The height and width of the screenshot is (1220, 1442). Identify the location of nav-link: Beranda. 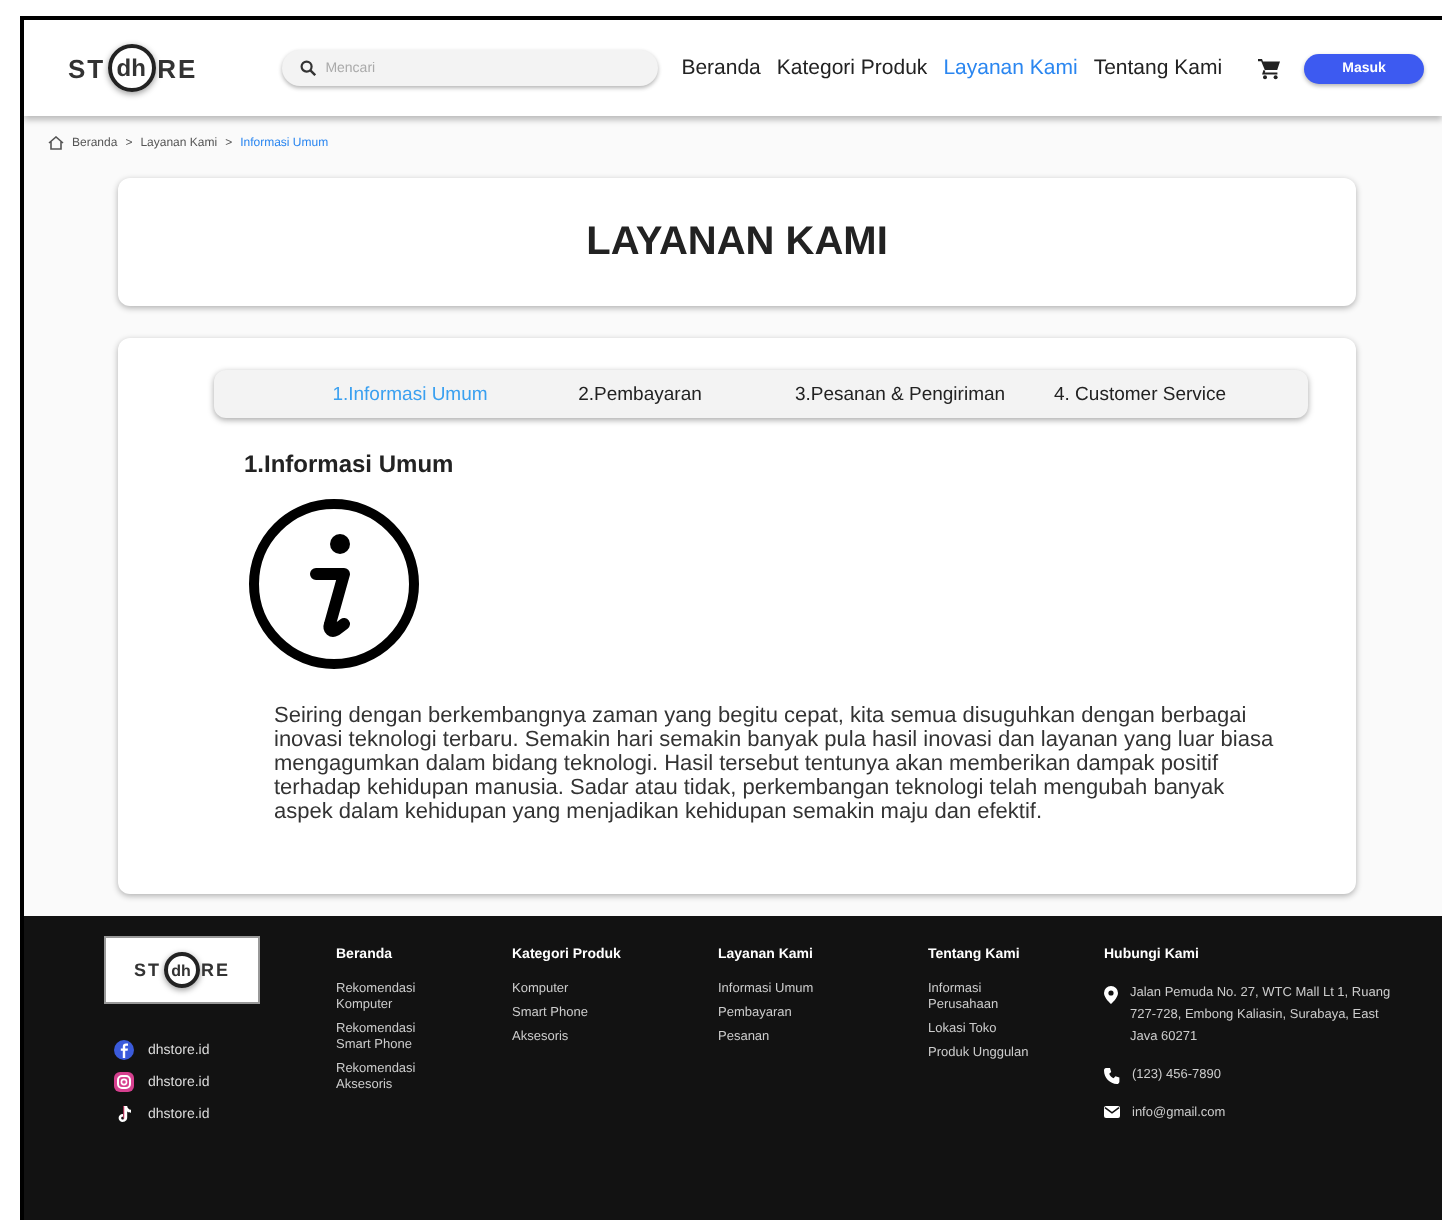
(721, 68).